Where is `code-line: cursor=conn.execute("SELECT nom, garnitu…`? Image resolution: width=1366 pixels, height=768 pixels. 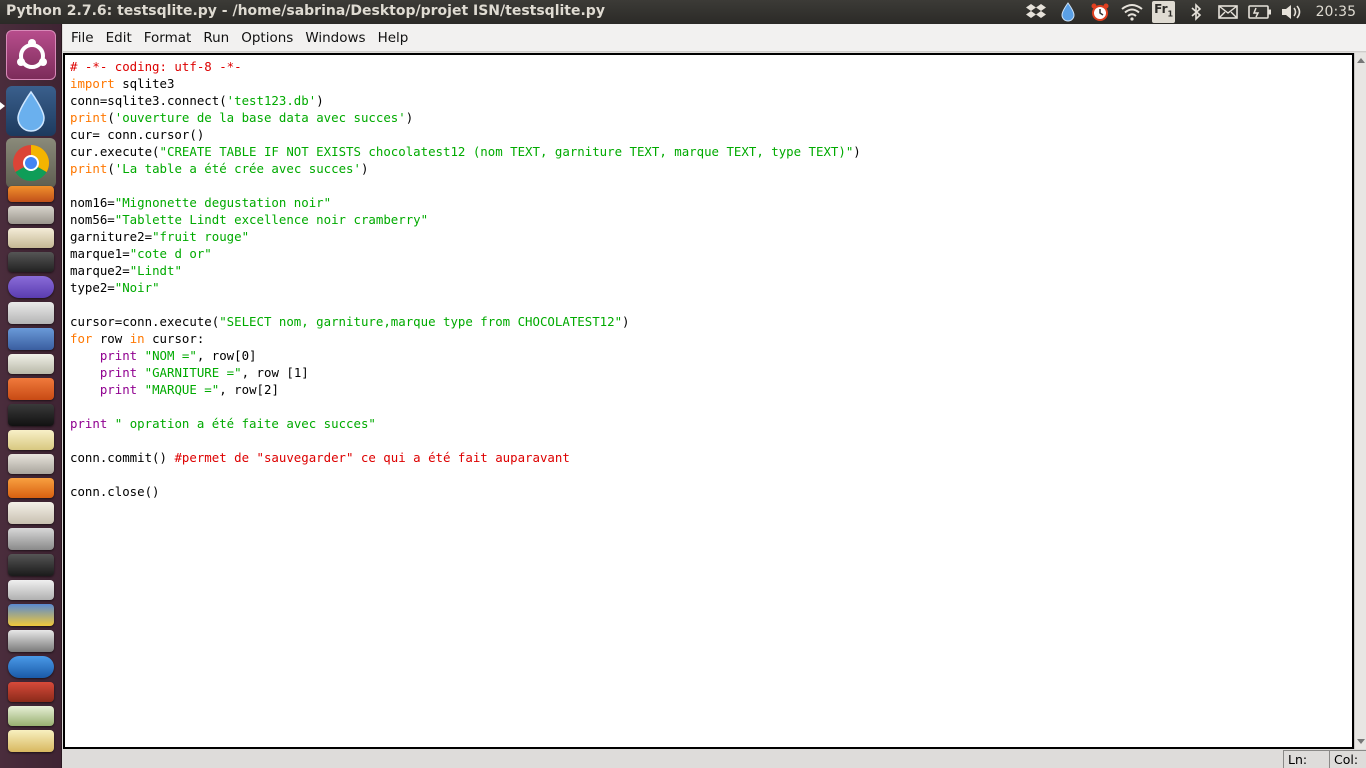
code-line: cursor=conn.execute("SELECT nom, garnitu… is located at coordinates (711, 321).